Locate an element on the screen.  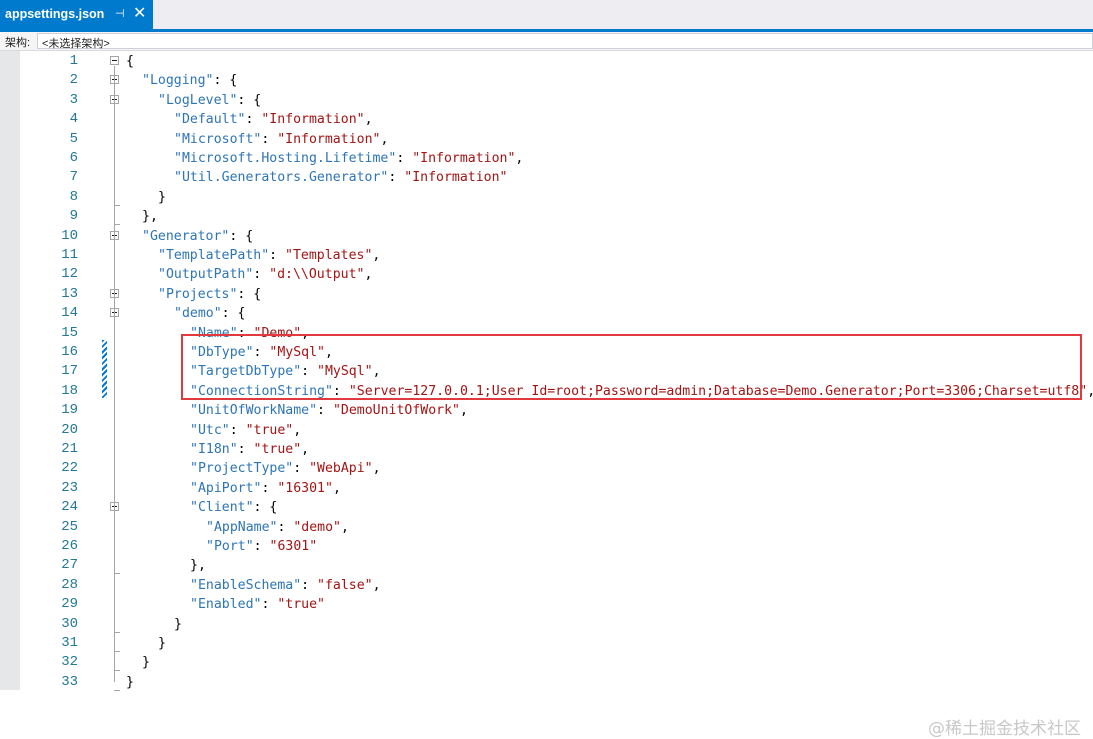
schema-dropdown: <未选择架构> is located at coordinates (565, 41).